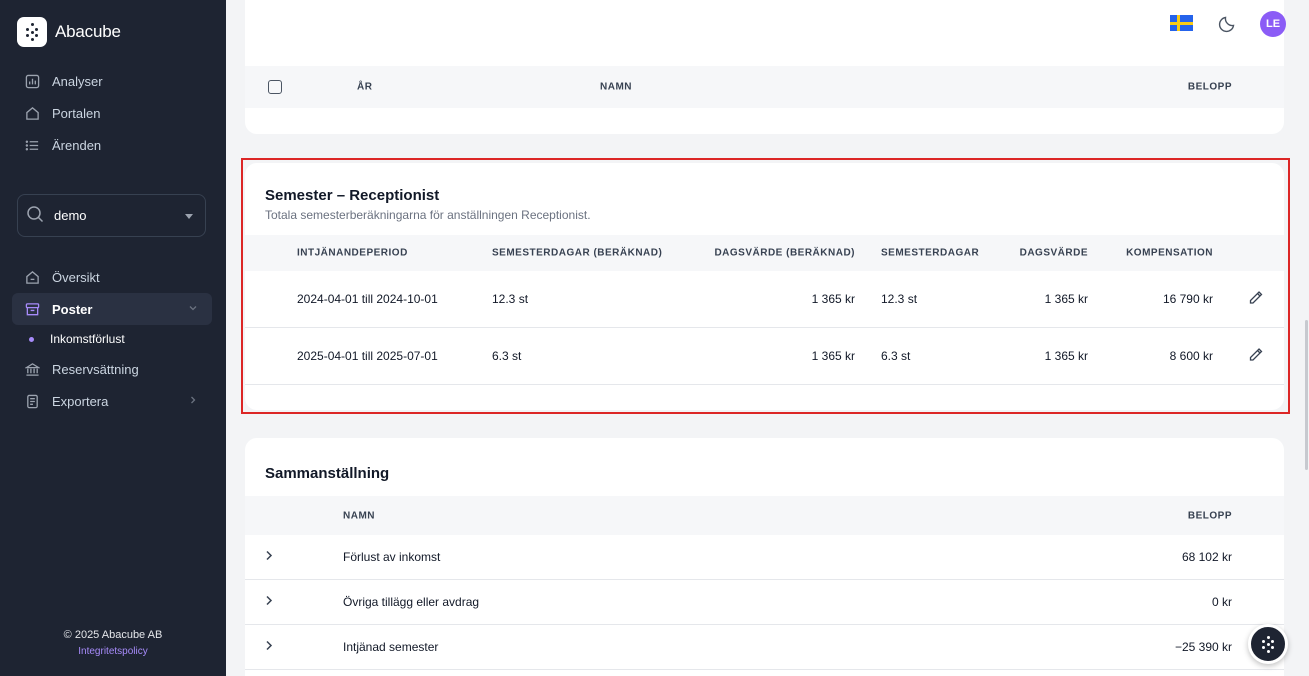 The width and height of the screenshot is (1309, 676). Describe the element at coordinates (365, 87) in the screenshot. I see `column-header-year: ÅR` at that location.